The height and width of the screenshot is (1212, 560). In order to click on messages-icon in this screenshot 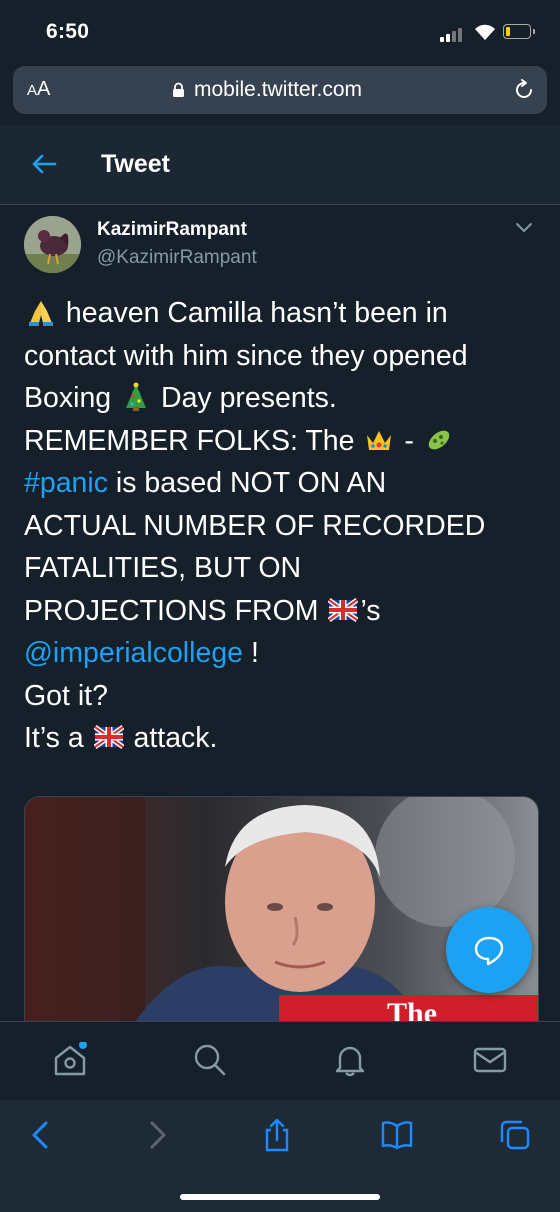, I will do `click(490, 1060)`.